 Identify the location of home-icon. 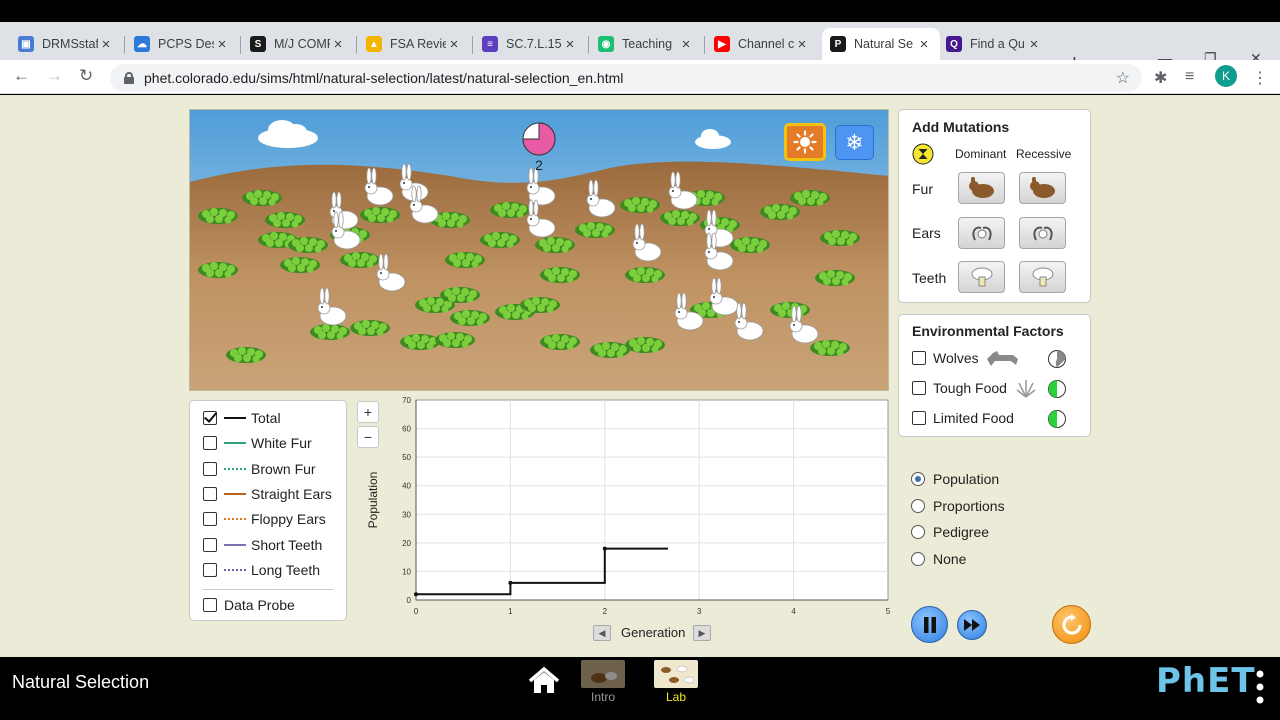
(544, 681).